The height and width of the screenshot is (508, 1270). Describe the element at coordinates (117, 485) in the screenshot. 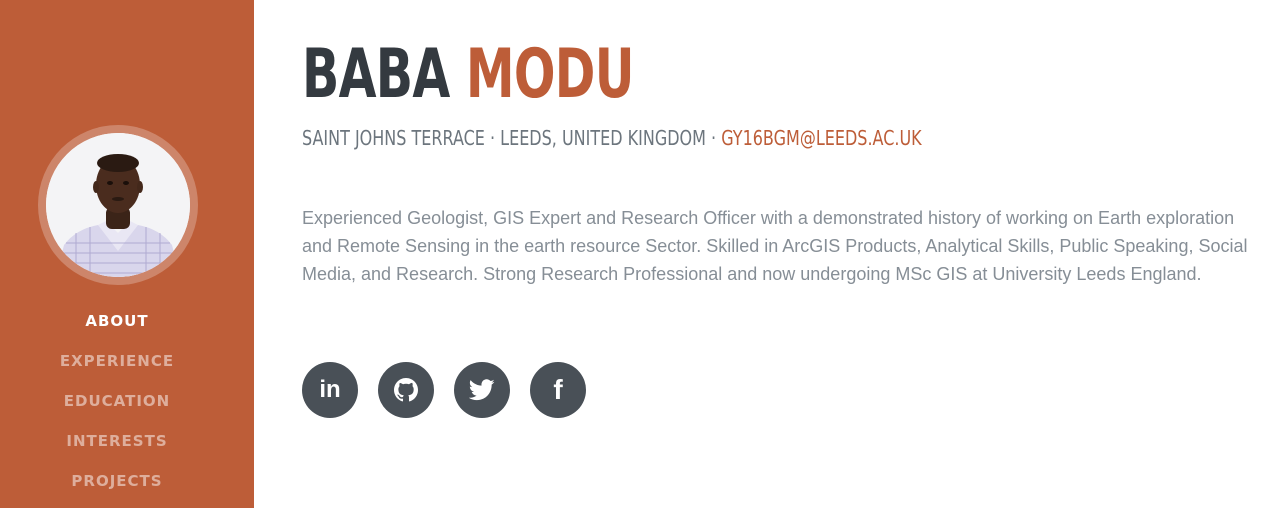

I see `nav-item-projects: PROJECTS` at that location.